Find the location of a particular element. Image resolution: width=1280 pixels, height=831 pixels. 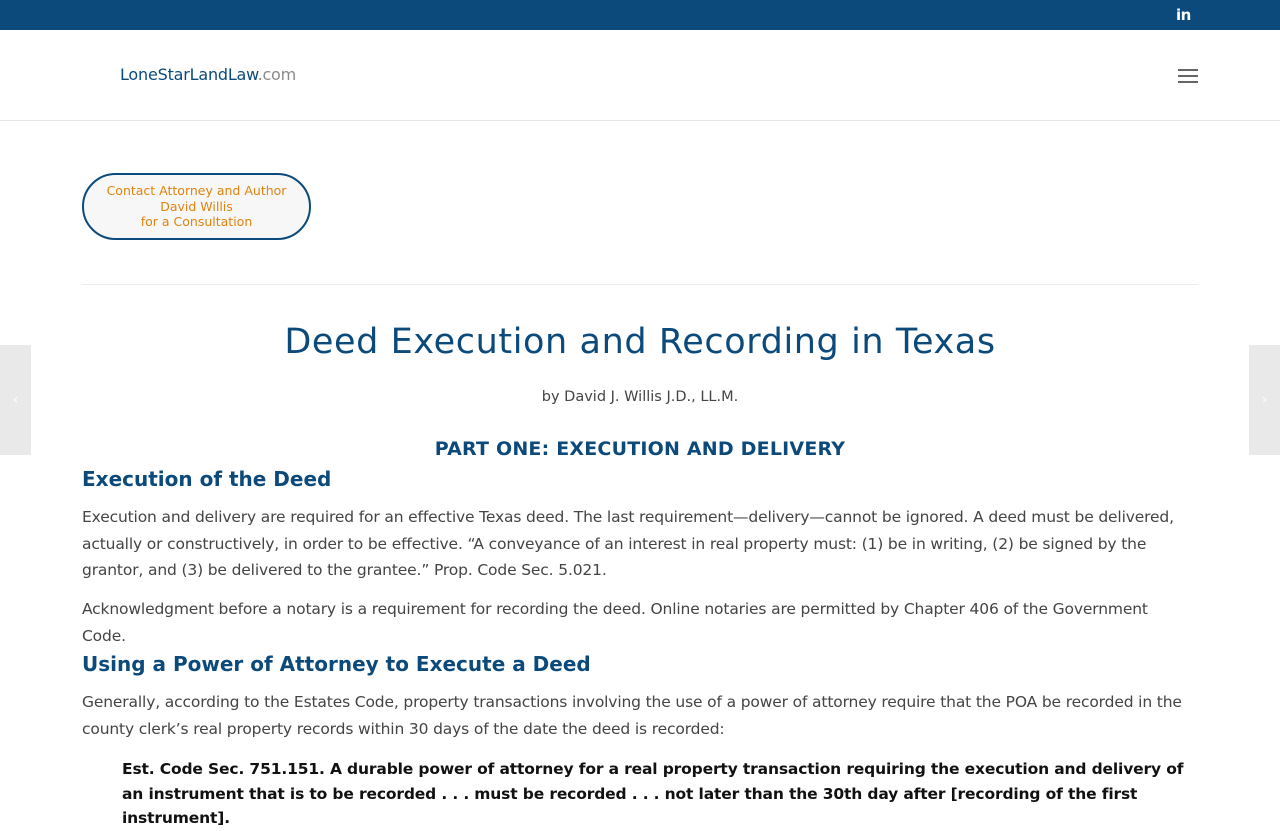

cta-line-1: Contact Attorney and Author is located at coordinates (196, 191).